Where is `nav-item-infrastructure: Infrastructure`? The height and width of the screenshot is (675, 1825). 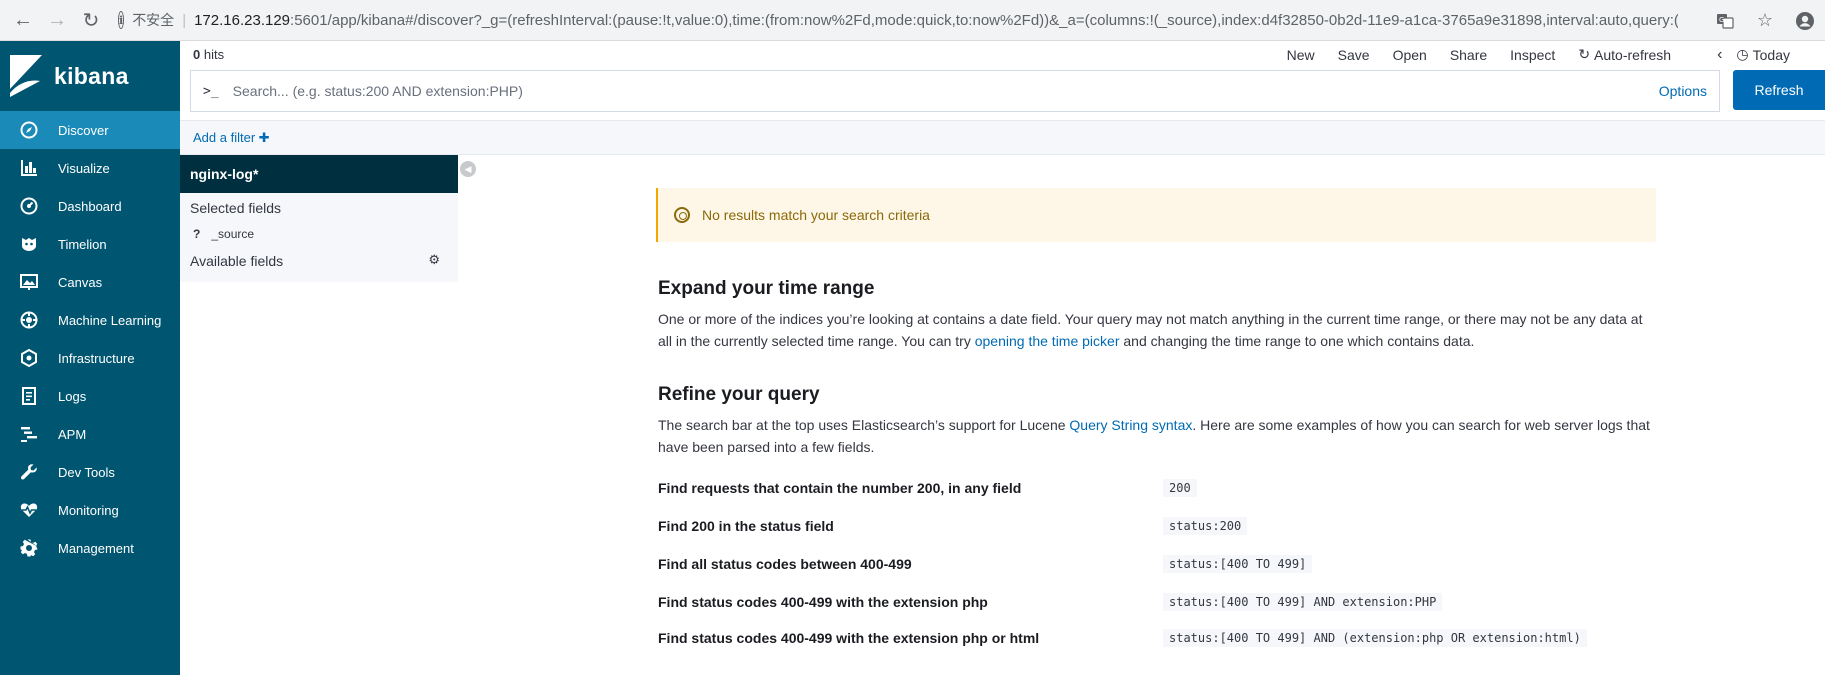
nav-item-infrastructure: Infrastructure is located at coordinates (90, 358).